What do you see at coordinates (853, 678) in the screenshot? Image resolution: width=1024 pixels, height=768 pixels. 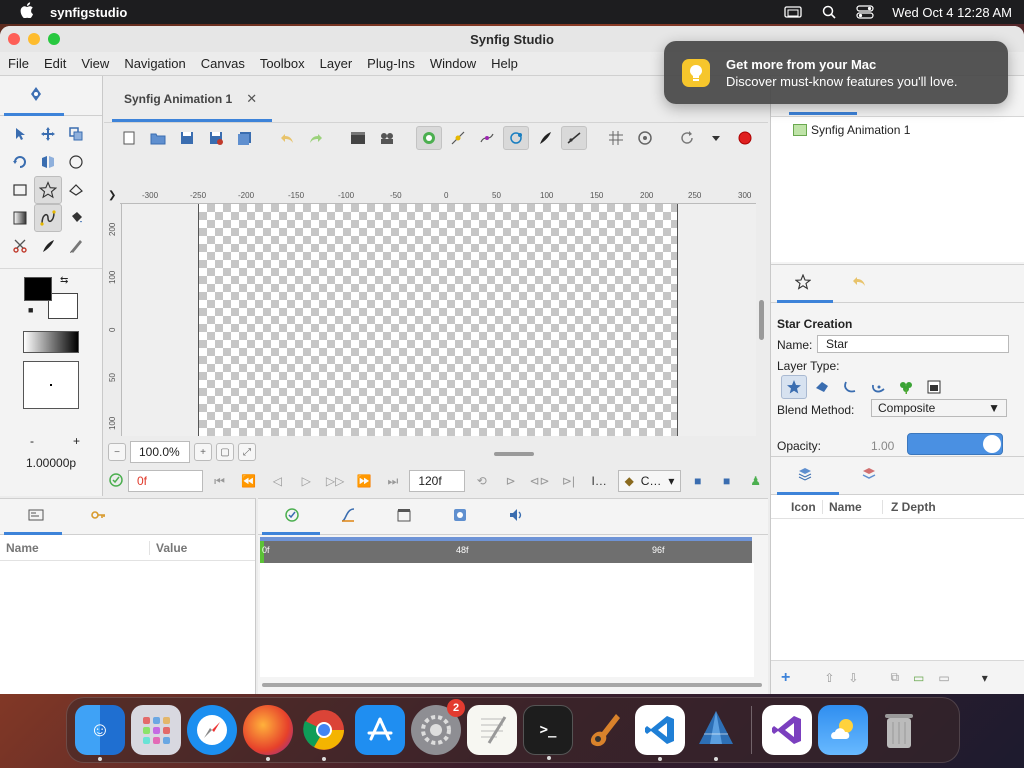 I see `lower-layer-icon: ⇩` at bounding box center [853, 678].